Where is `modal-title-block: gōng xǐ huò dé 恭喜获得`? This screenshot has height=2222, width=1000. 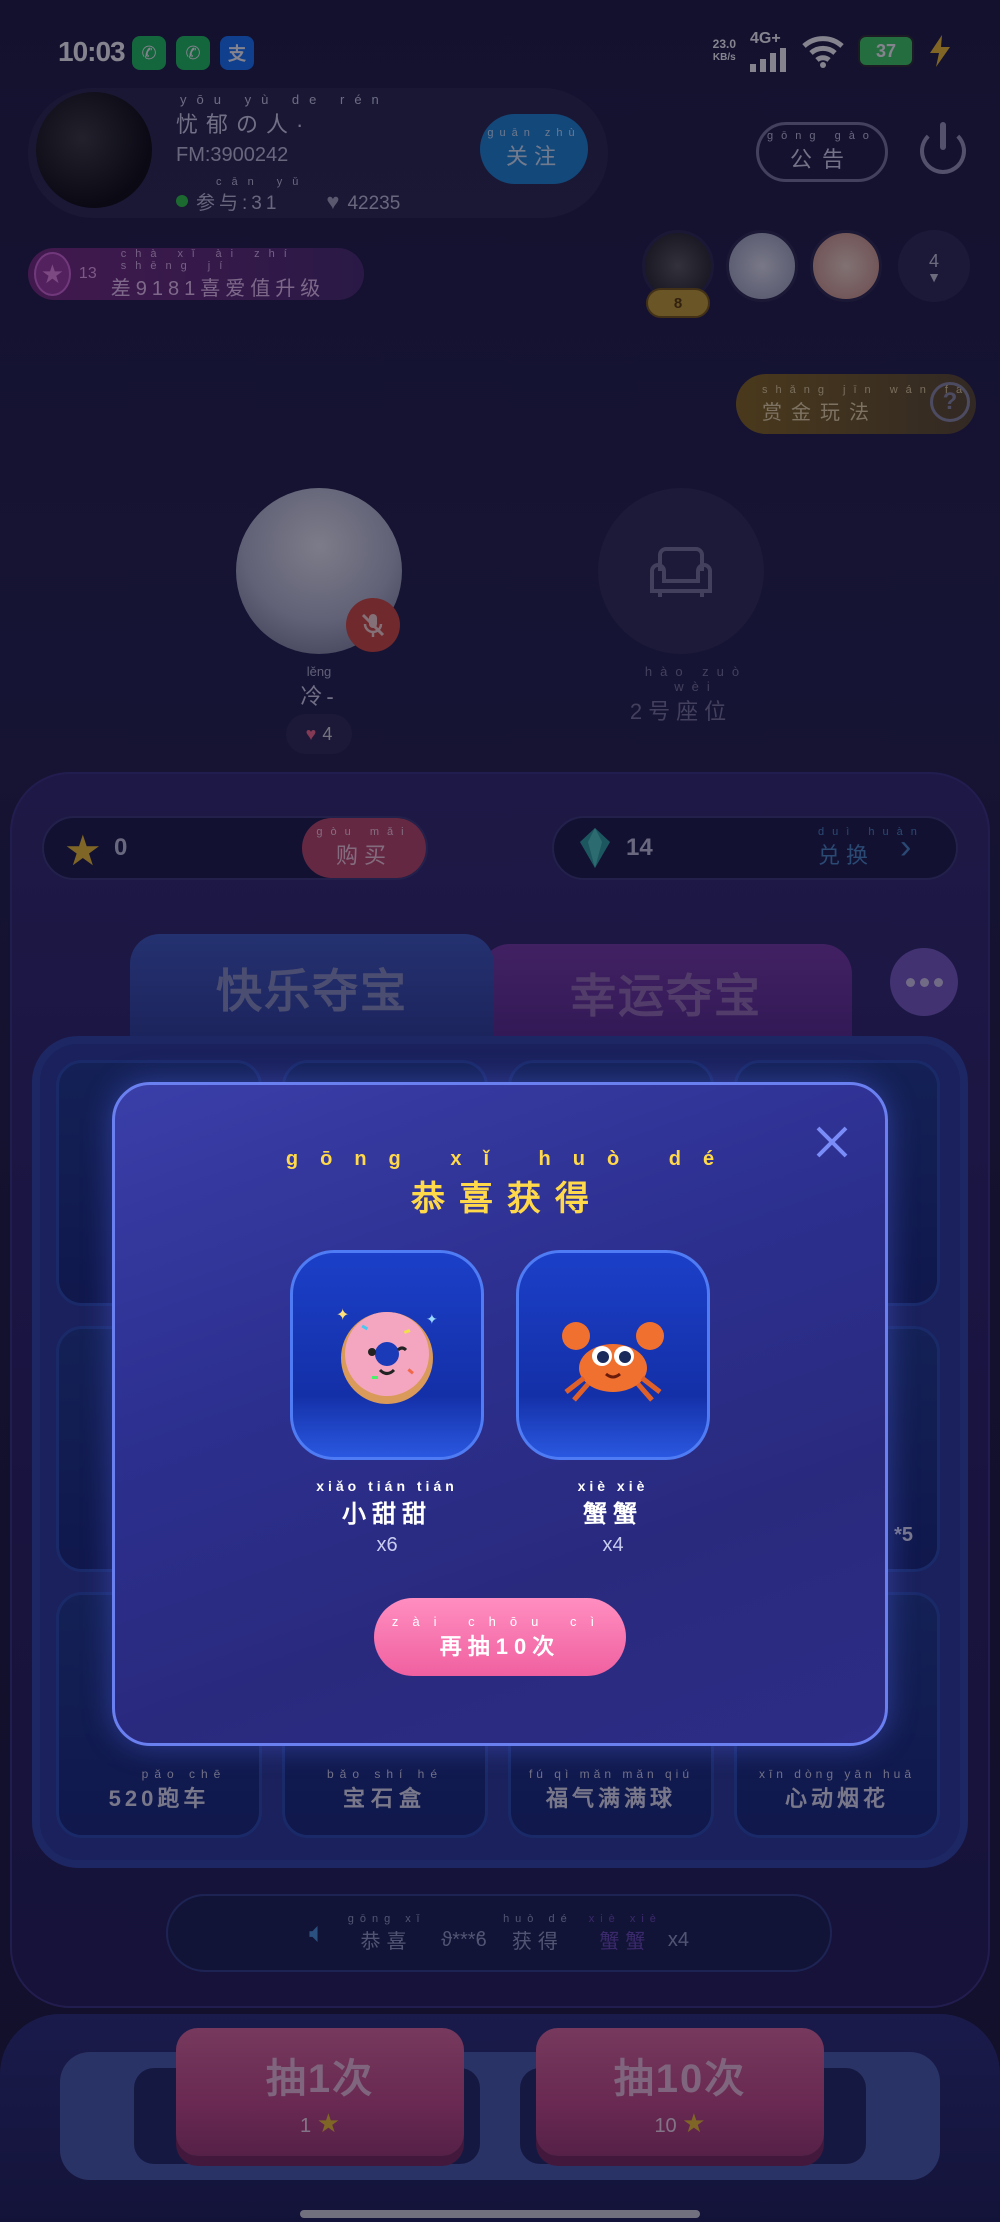 modal-title-block: gōng xǐ huò dé 恭喜获得 is located at coordinates (500, 1184).